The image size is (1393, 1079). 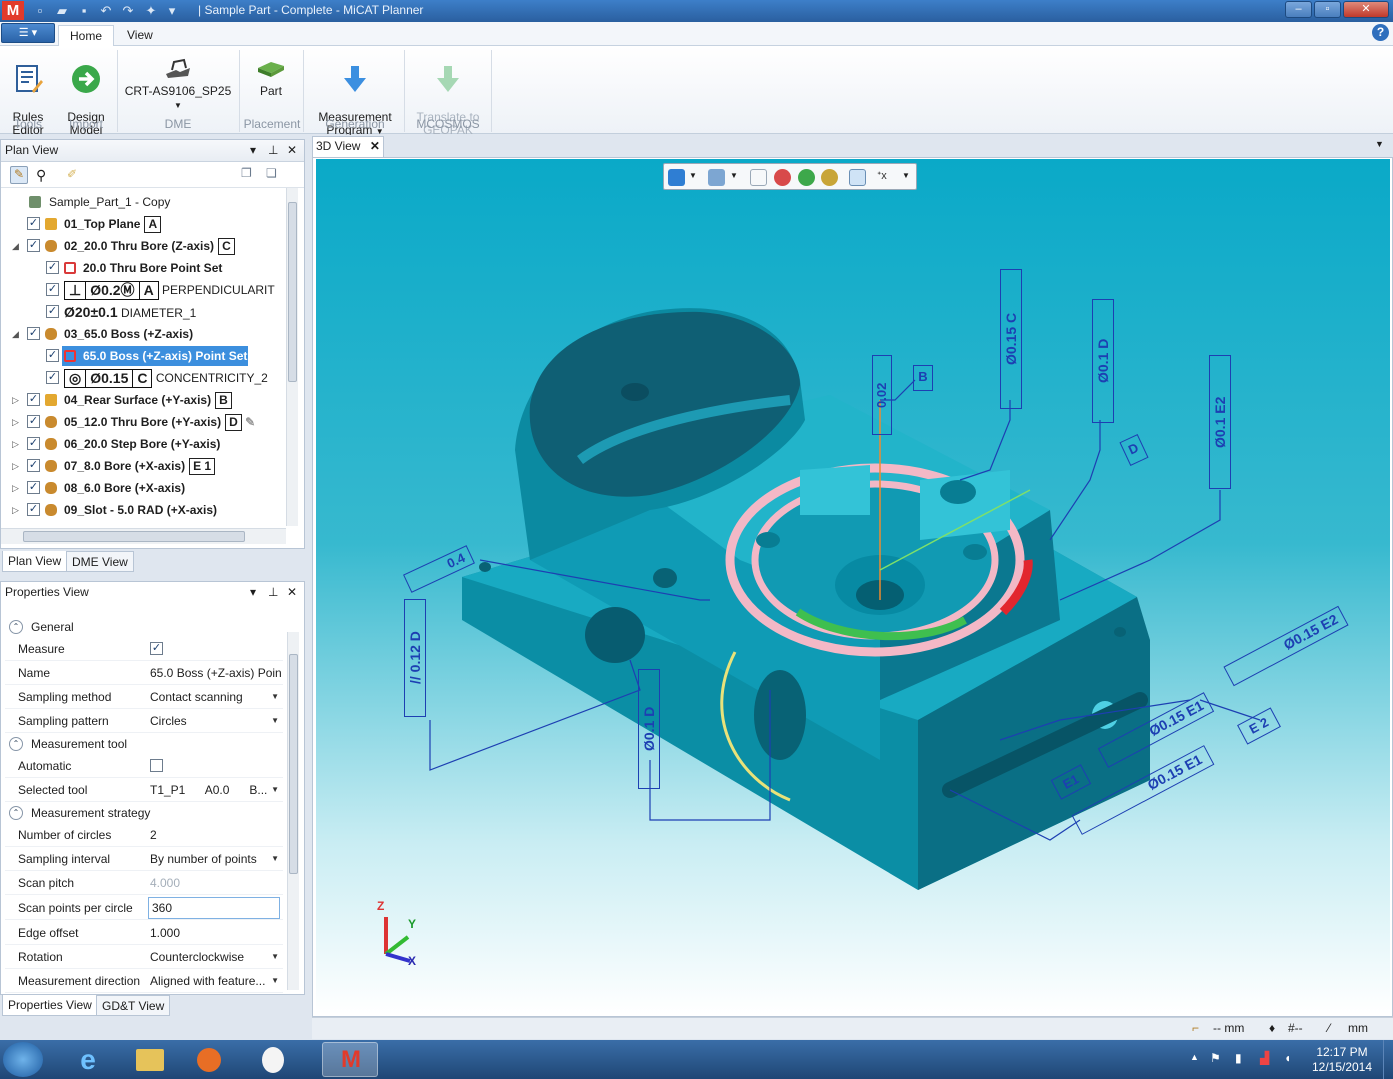 What do you see at coordinates (216, 673) in the screenshot?
I see `name-field: 65.0 Boss (+Z-axis) Poin` at bounding box center [216, 673].